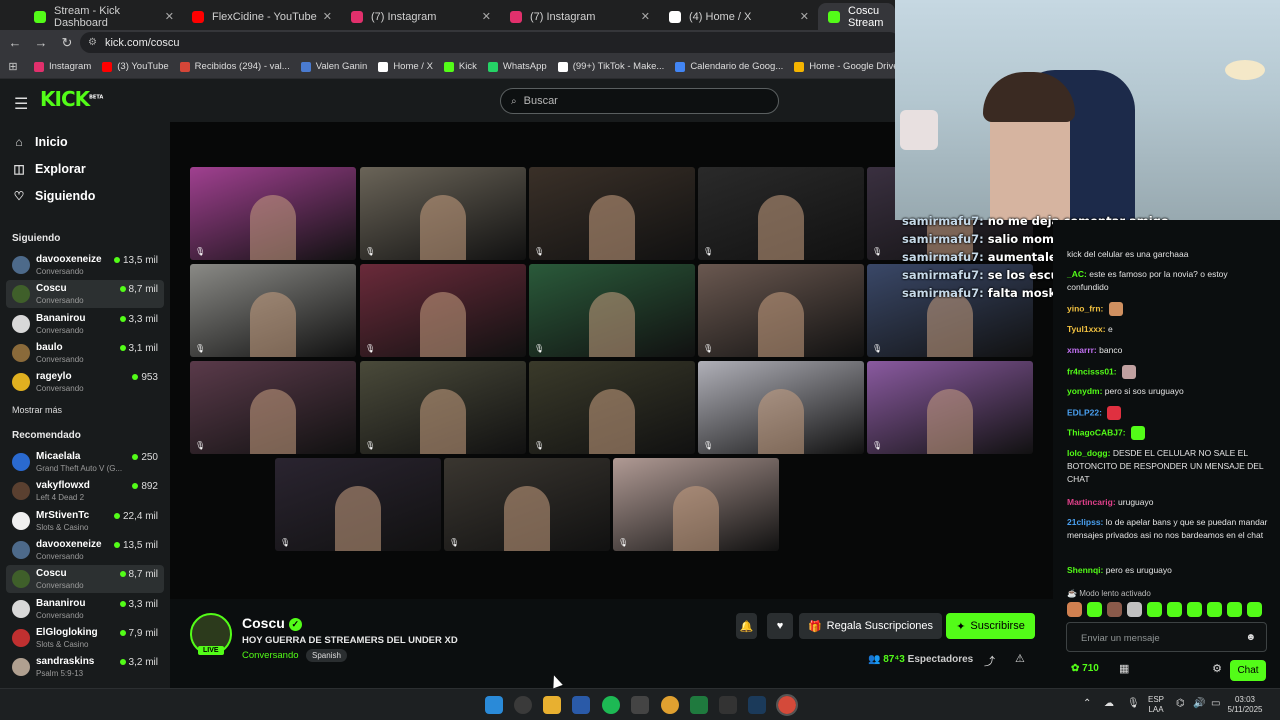 Image resolution: width=1280 pixels, height=720 pixels. What do you see at coordinates (1020, 658) in the screenshot?
I see `report-icon: ⚠` at bounding box center [1020, 658].